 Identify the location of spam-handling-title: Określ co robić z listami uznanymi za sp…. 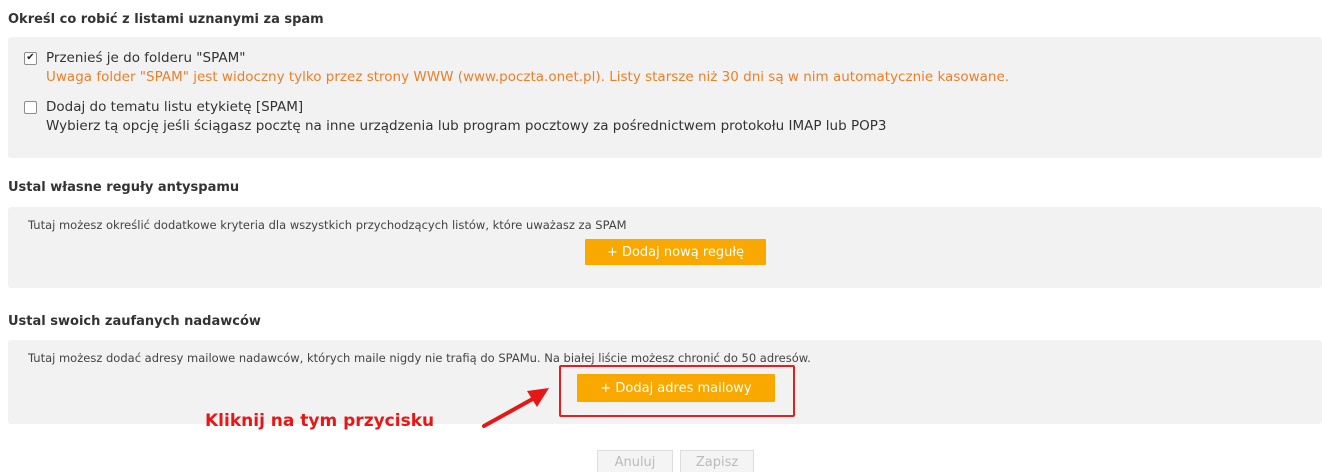
(166, 19).